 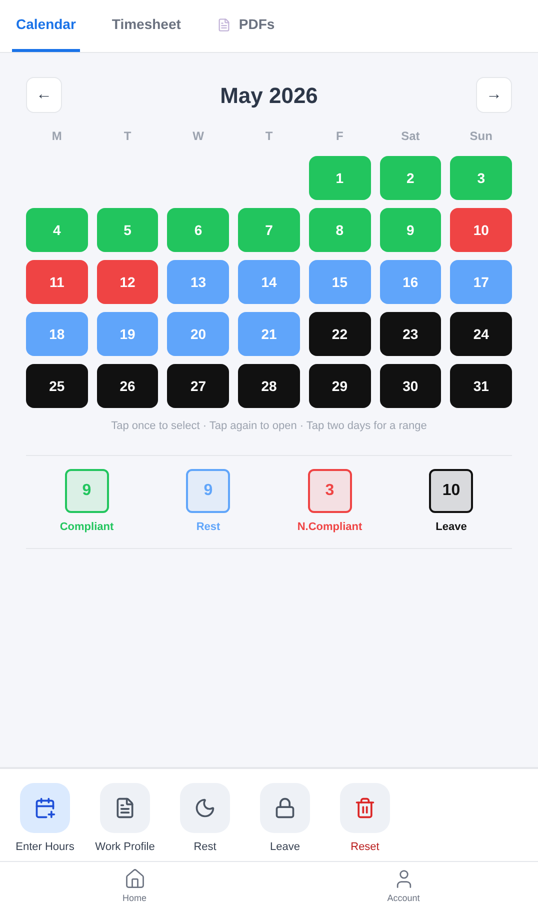 What do you see at coordinates (245, 26) in the screenshot?
I see `tab: PDFs` at bounding box center [245, 26].